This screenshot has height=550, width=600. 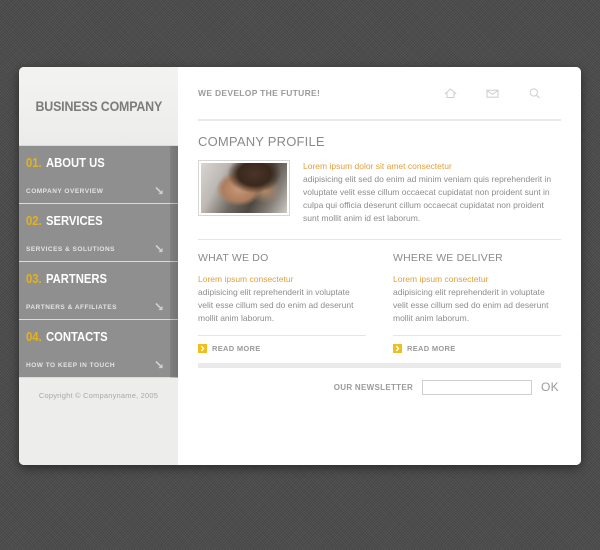 I want to click on site-logo: BUSINESS COMPANY, so click(x=98, y=106).